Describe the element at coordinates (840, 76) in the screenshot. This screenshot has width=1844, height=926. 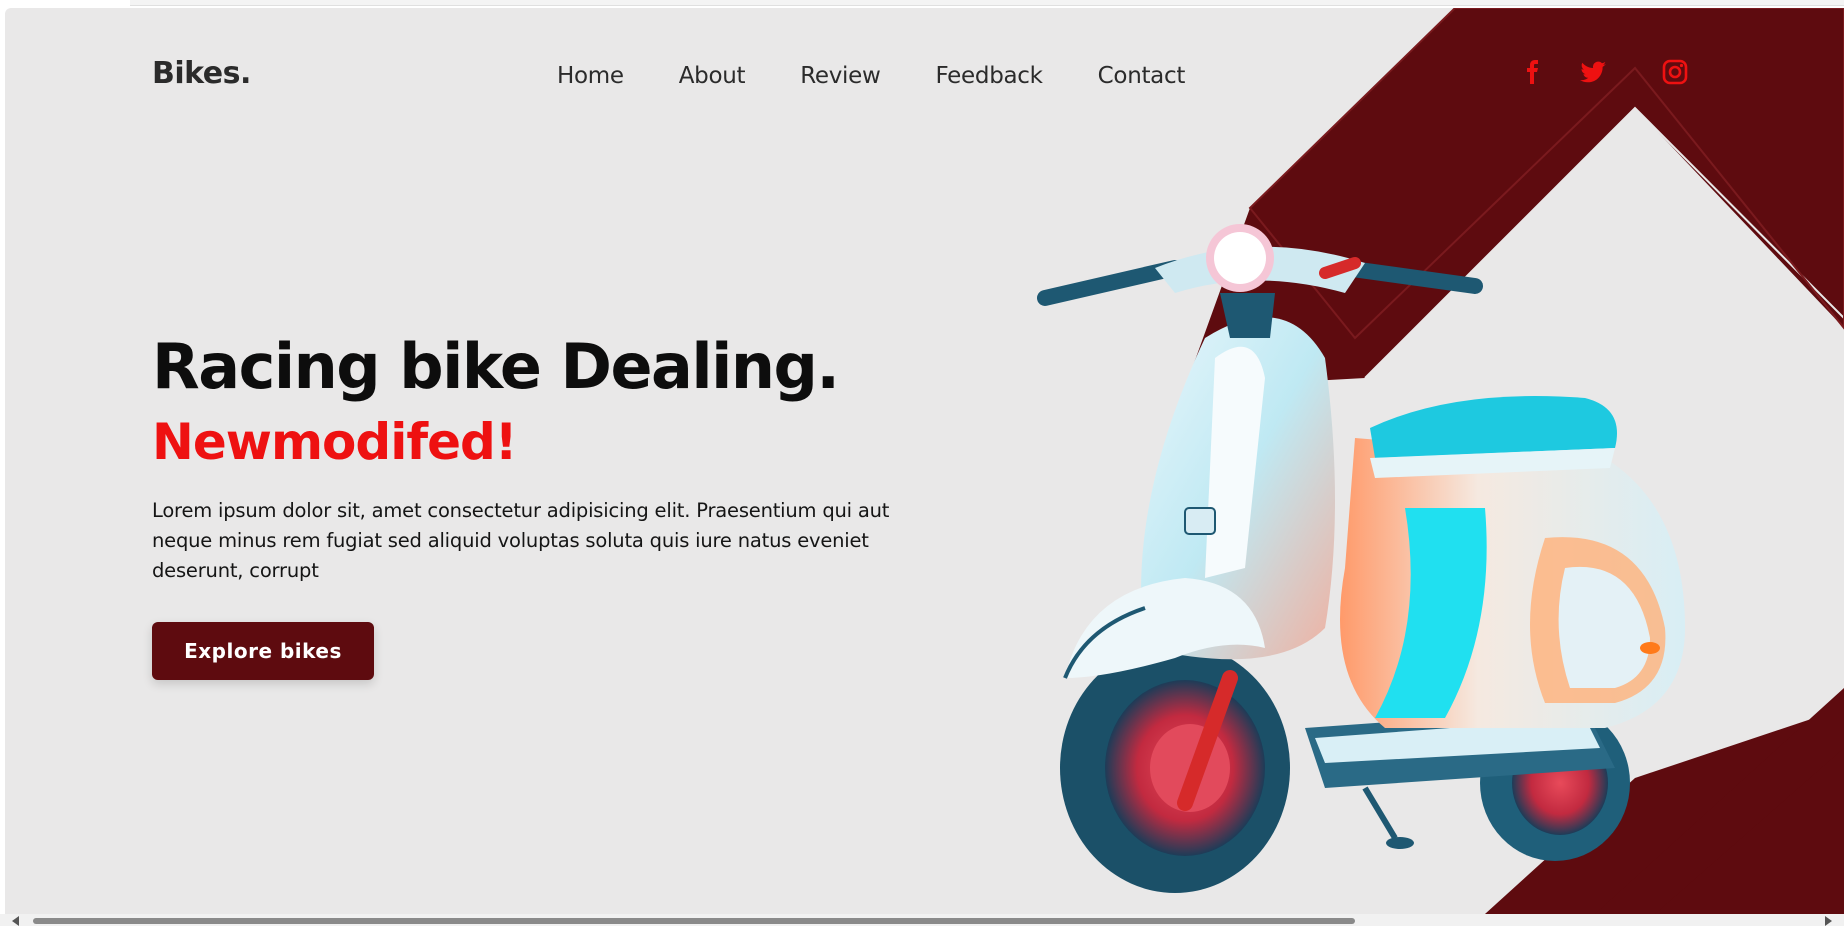
I see `nav-review: Review` at that location.